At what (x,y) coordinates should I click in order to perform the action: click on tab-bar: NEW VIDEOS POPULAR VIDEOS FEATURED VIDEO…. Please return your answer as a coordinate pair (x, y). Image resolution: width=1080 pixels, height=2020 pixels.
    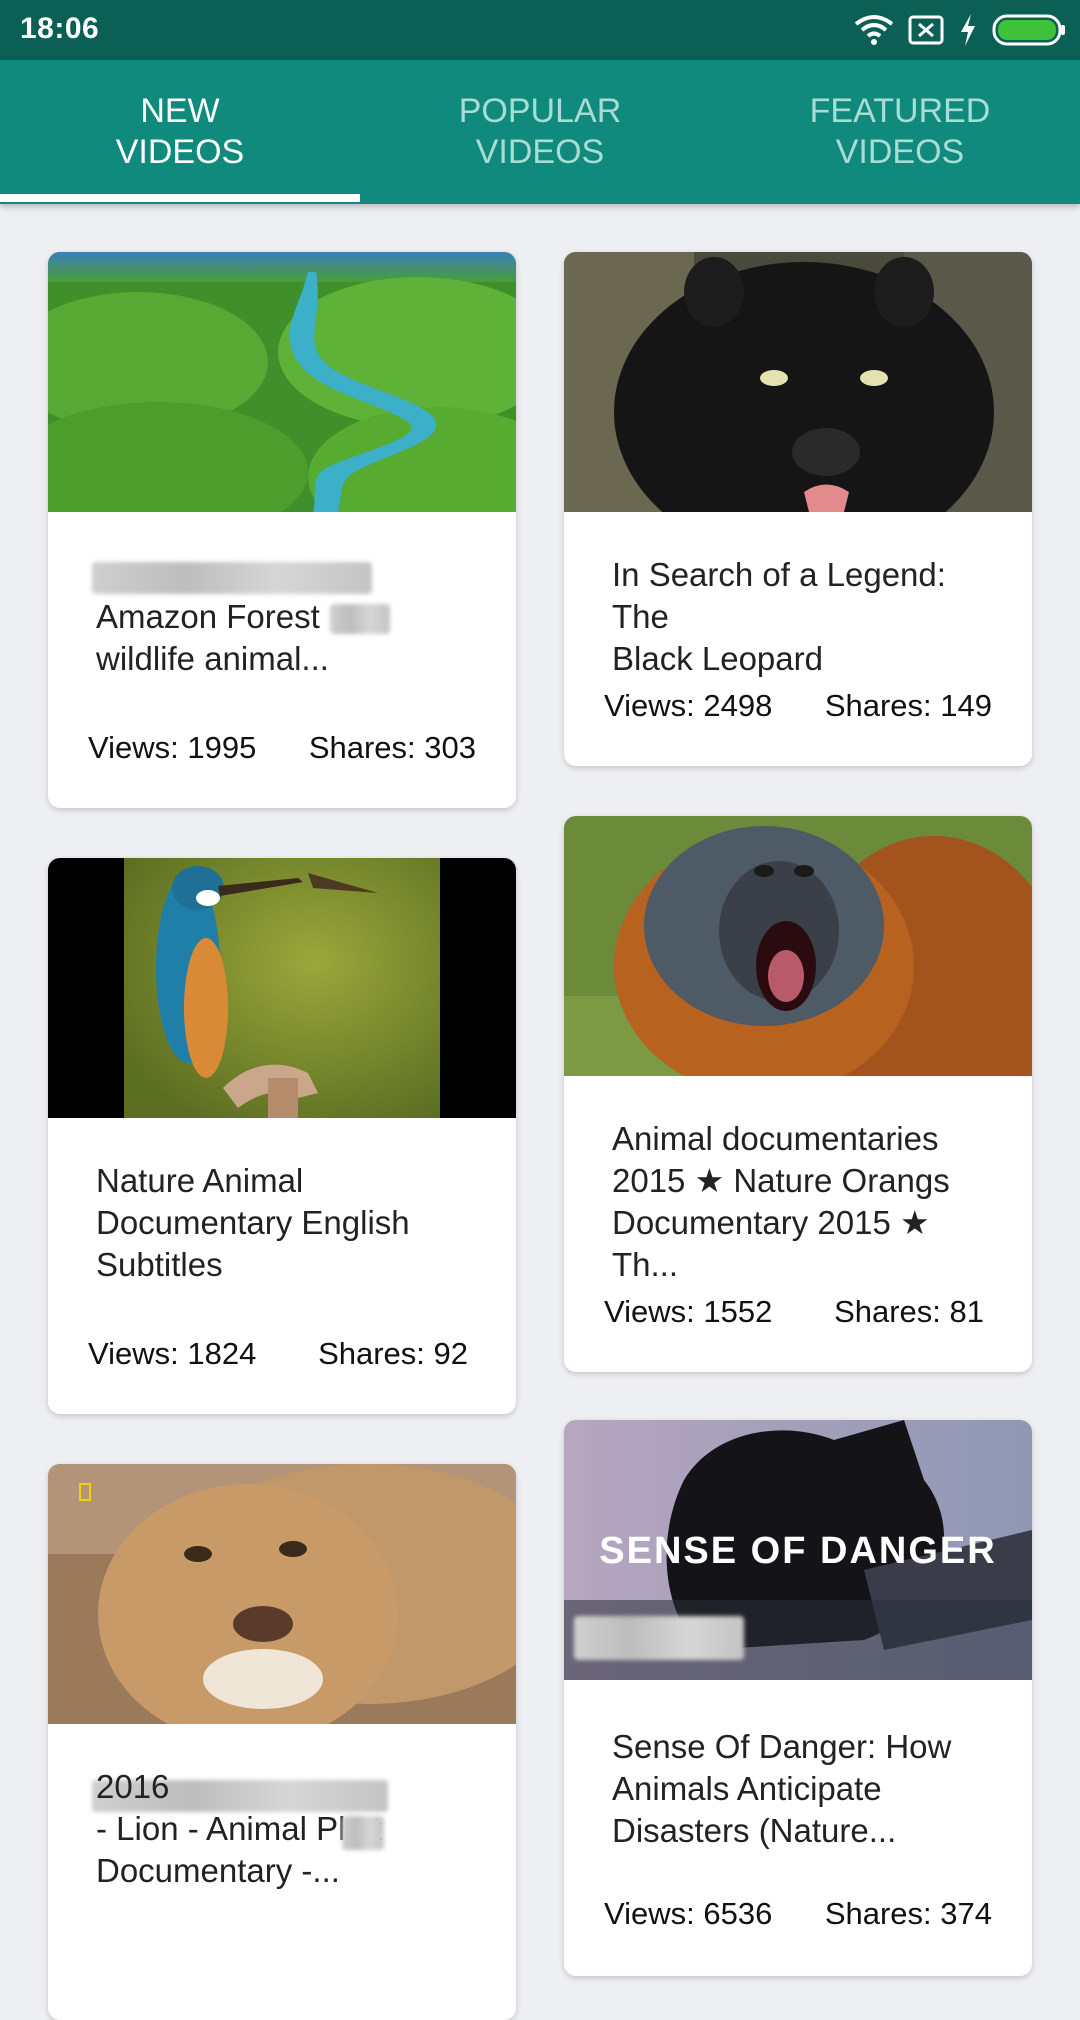
    Looking at the image, I should click on (540, 132).